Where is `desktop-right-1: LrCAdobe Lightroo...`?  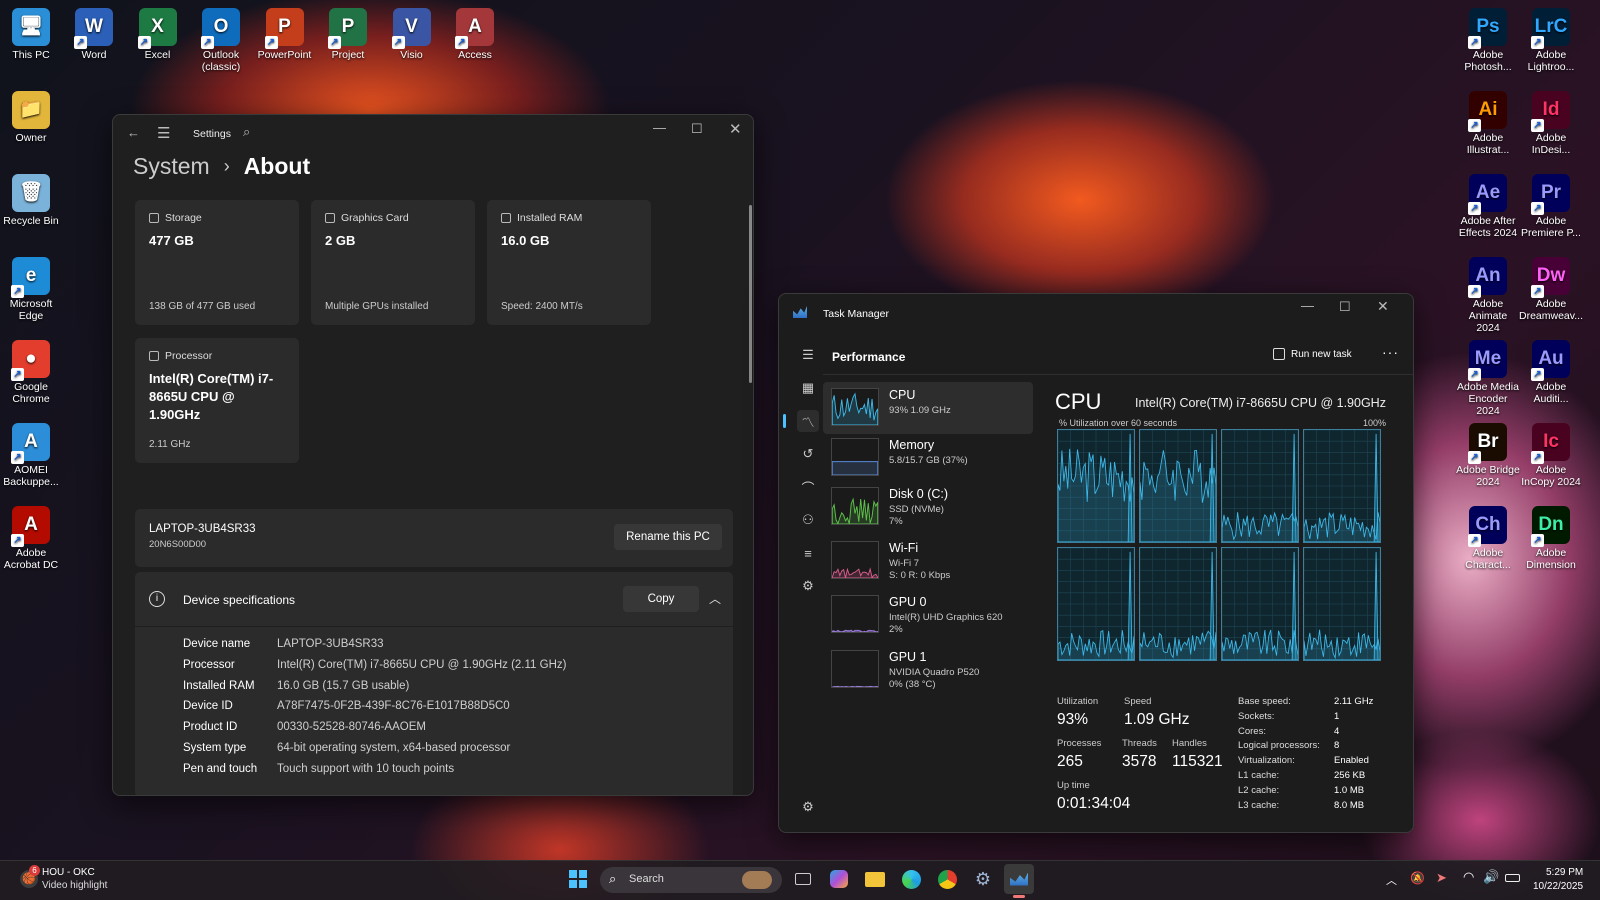
desktop-right-1: LrCAdobe Lightroo... is located at coordinates (1551, 40).